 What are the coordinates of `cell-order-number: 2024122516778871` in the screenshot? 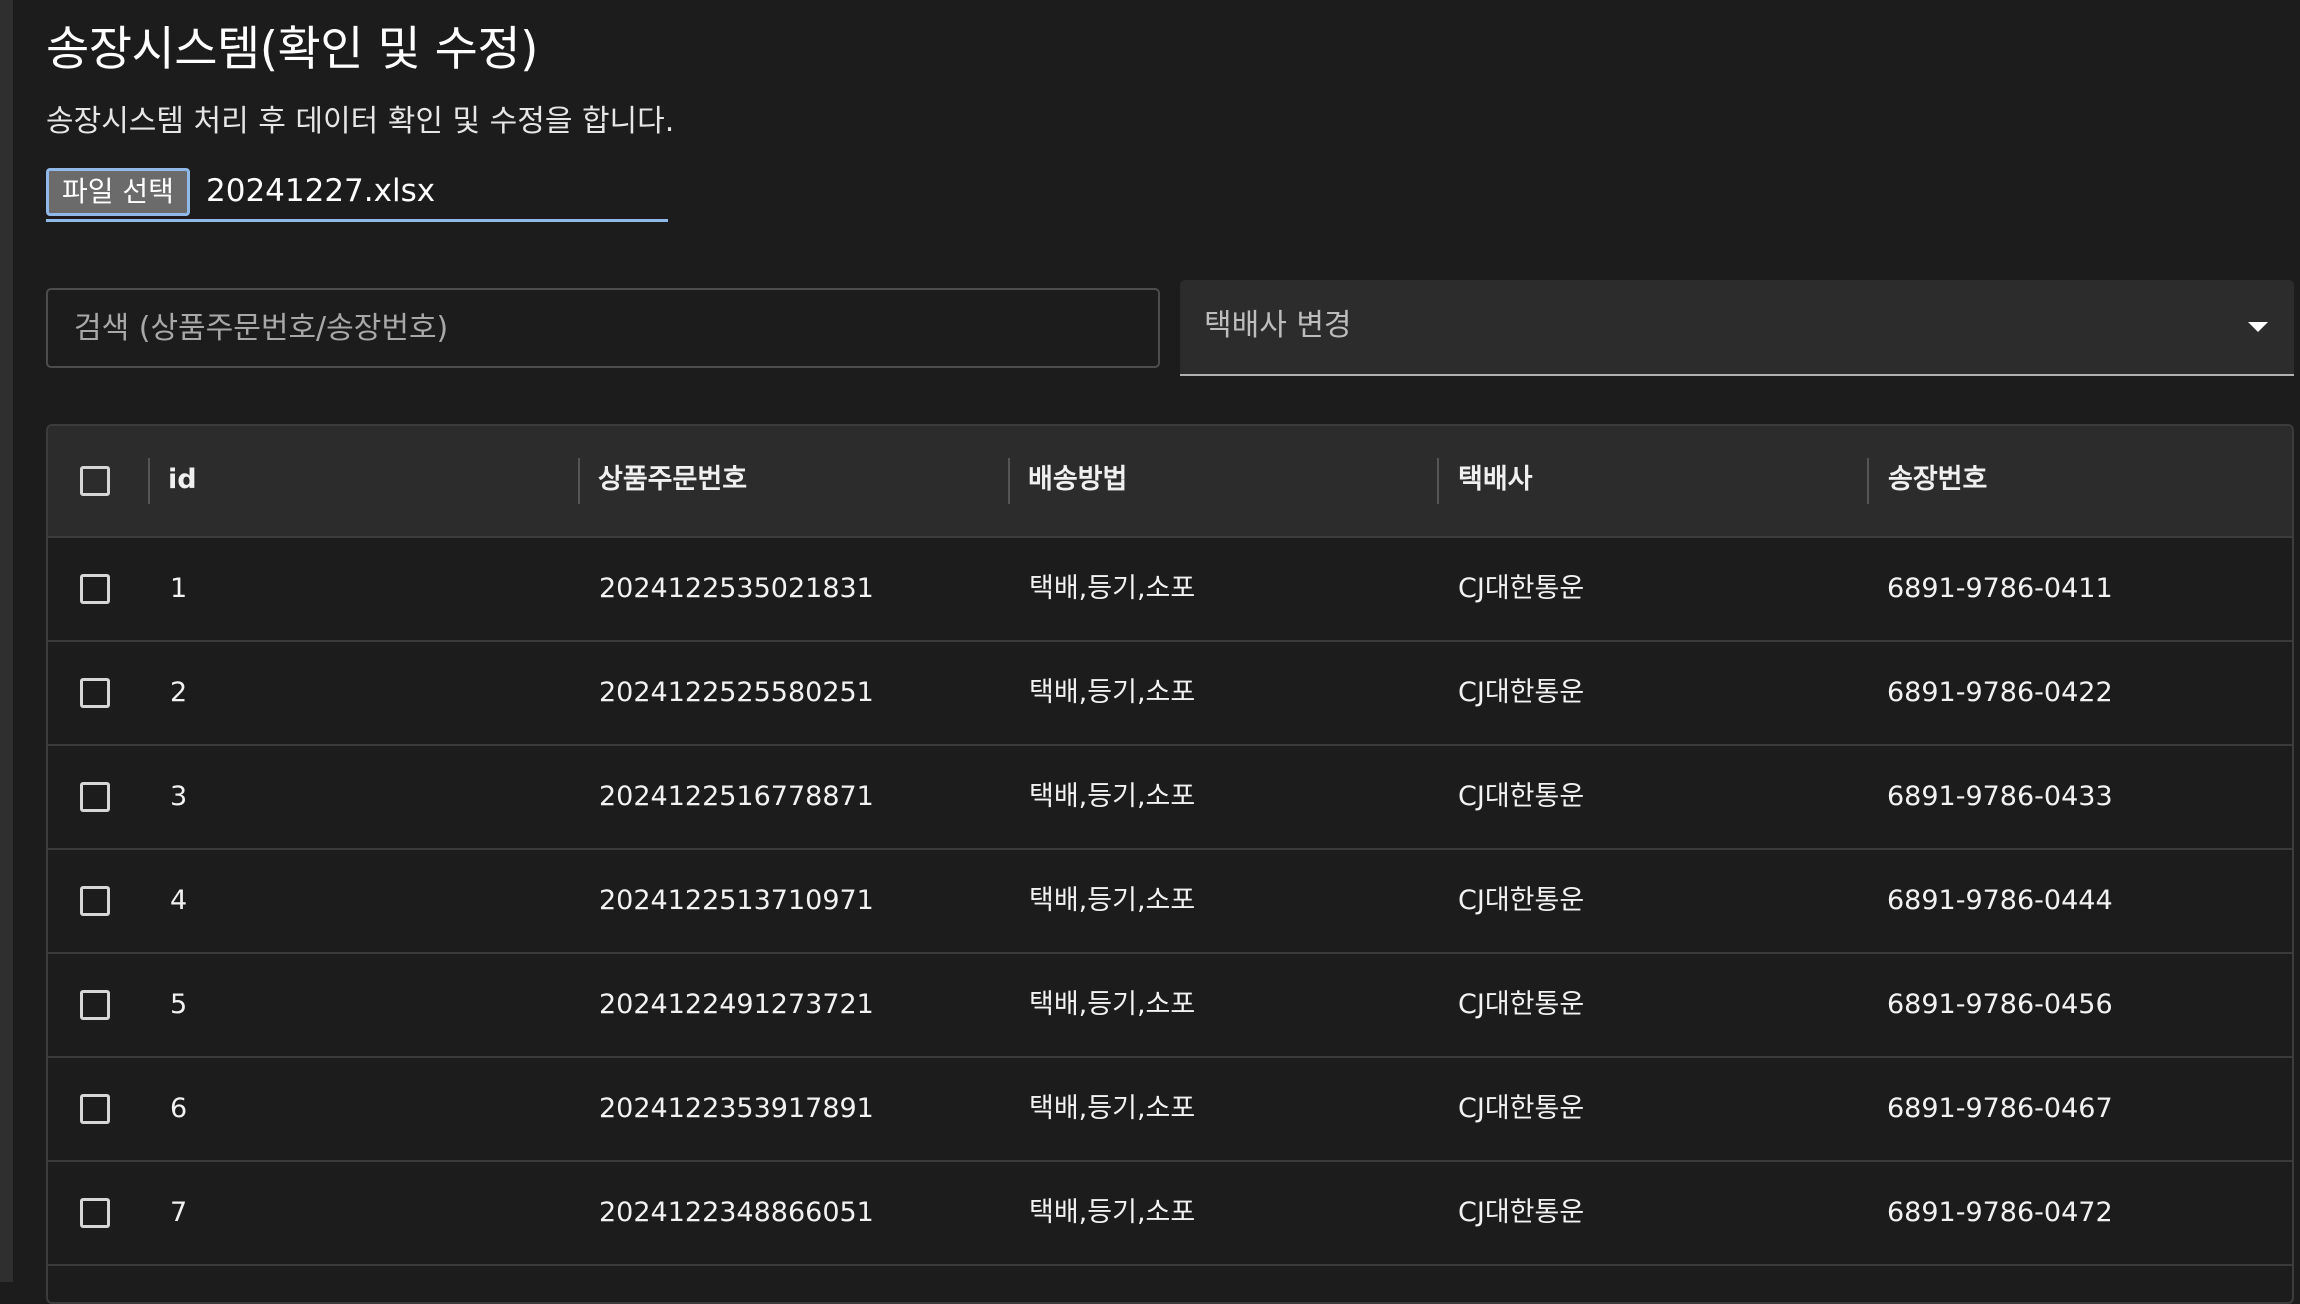 It's located at (736, 796).